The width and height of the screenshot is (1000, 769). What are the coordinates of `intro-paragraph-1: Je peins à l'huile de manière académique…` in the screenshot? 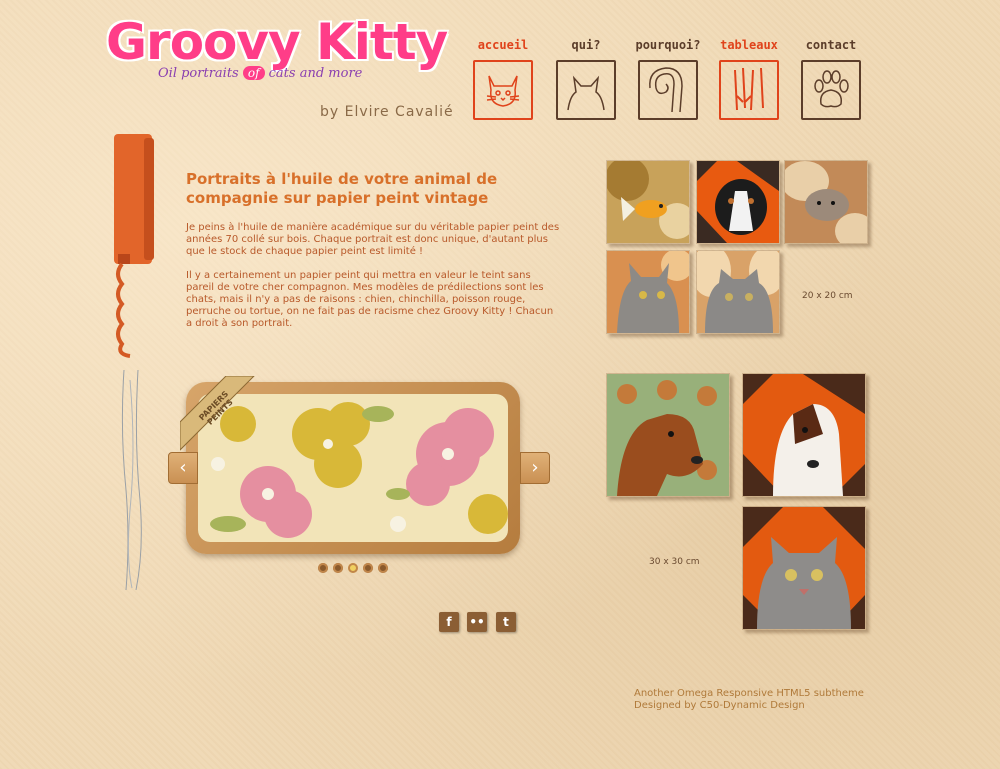 It's located at (373, 239).